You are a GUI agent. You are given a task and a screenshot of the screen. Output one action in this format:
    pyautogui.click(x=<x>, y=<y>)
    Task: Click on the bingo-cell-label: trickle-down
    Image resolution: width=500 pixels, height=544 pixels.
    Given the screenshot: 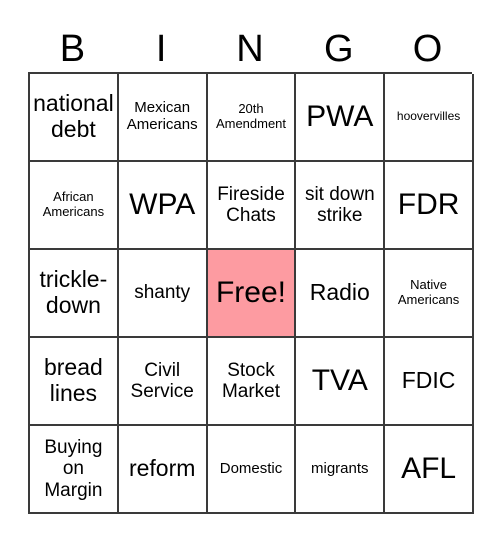 What is the action you would take?
    pyautogui.click(x=73, y=292)
    